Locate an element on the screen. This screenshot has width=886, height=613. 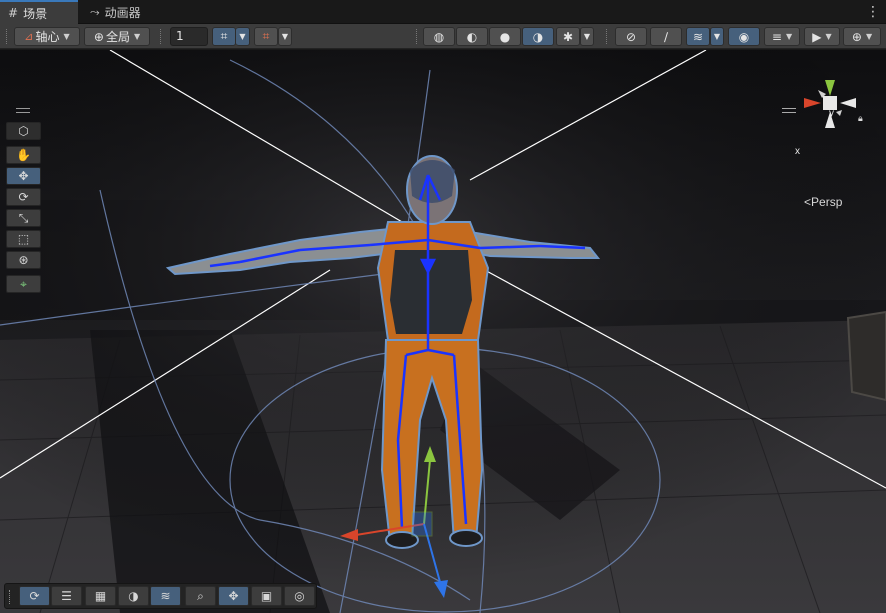
move-arrows-icon: ✥ is located at coordinates (23, 176).